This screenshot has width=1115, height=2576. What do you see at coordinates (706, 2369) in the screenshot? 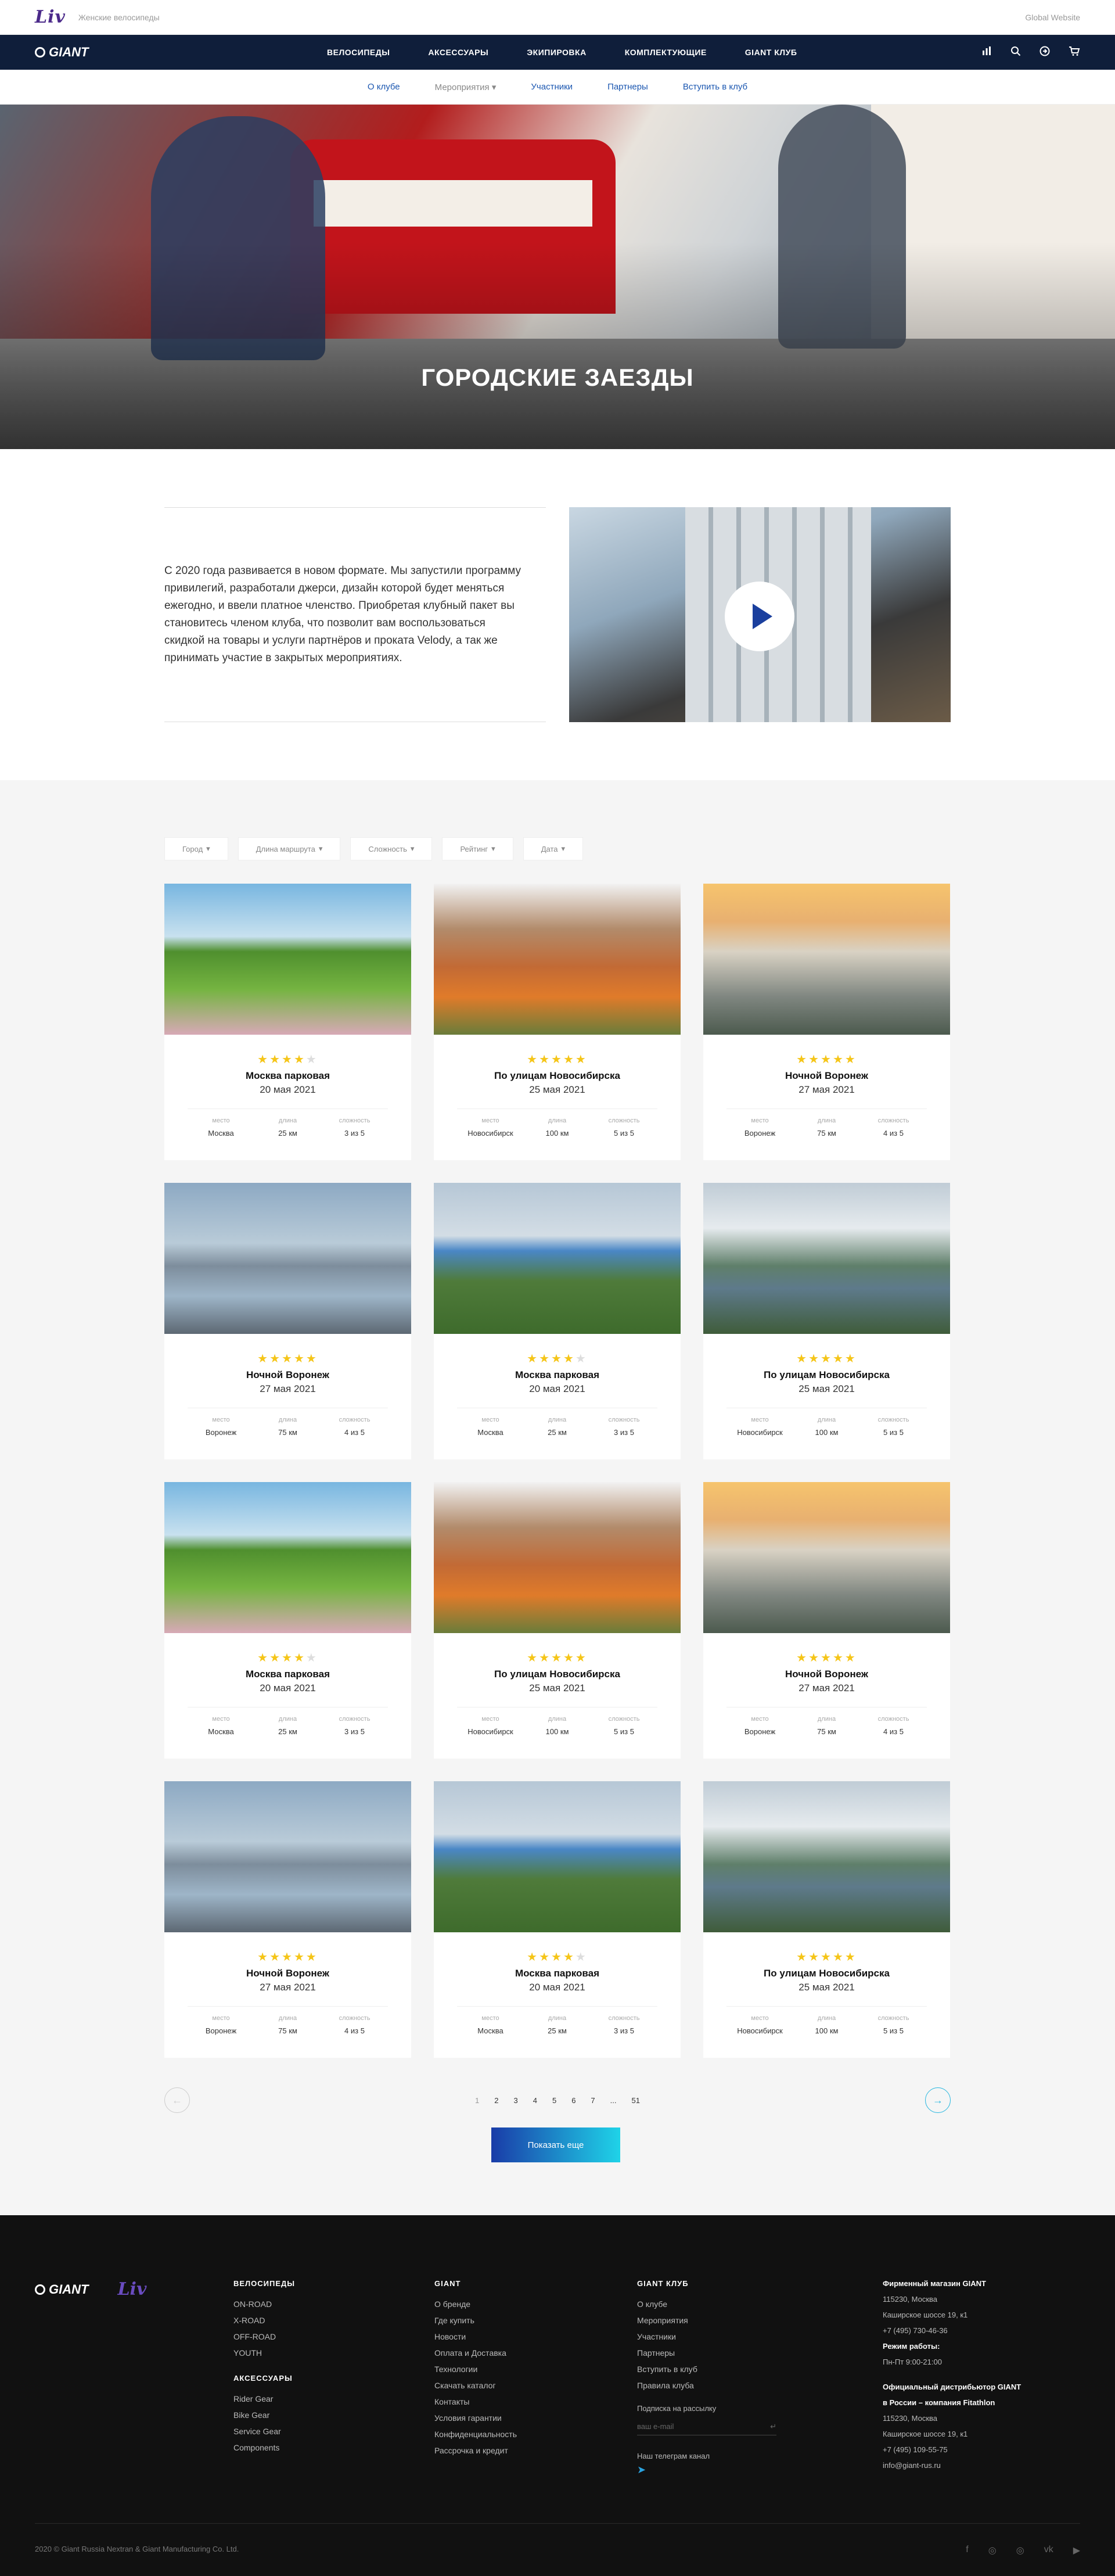
I see `footer-link: Вступить в клуб` at bounding box center [706, 2369].